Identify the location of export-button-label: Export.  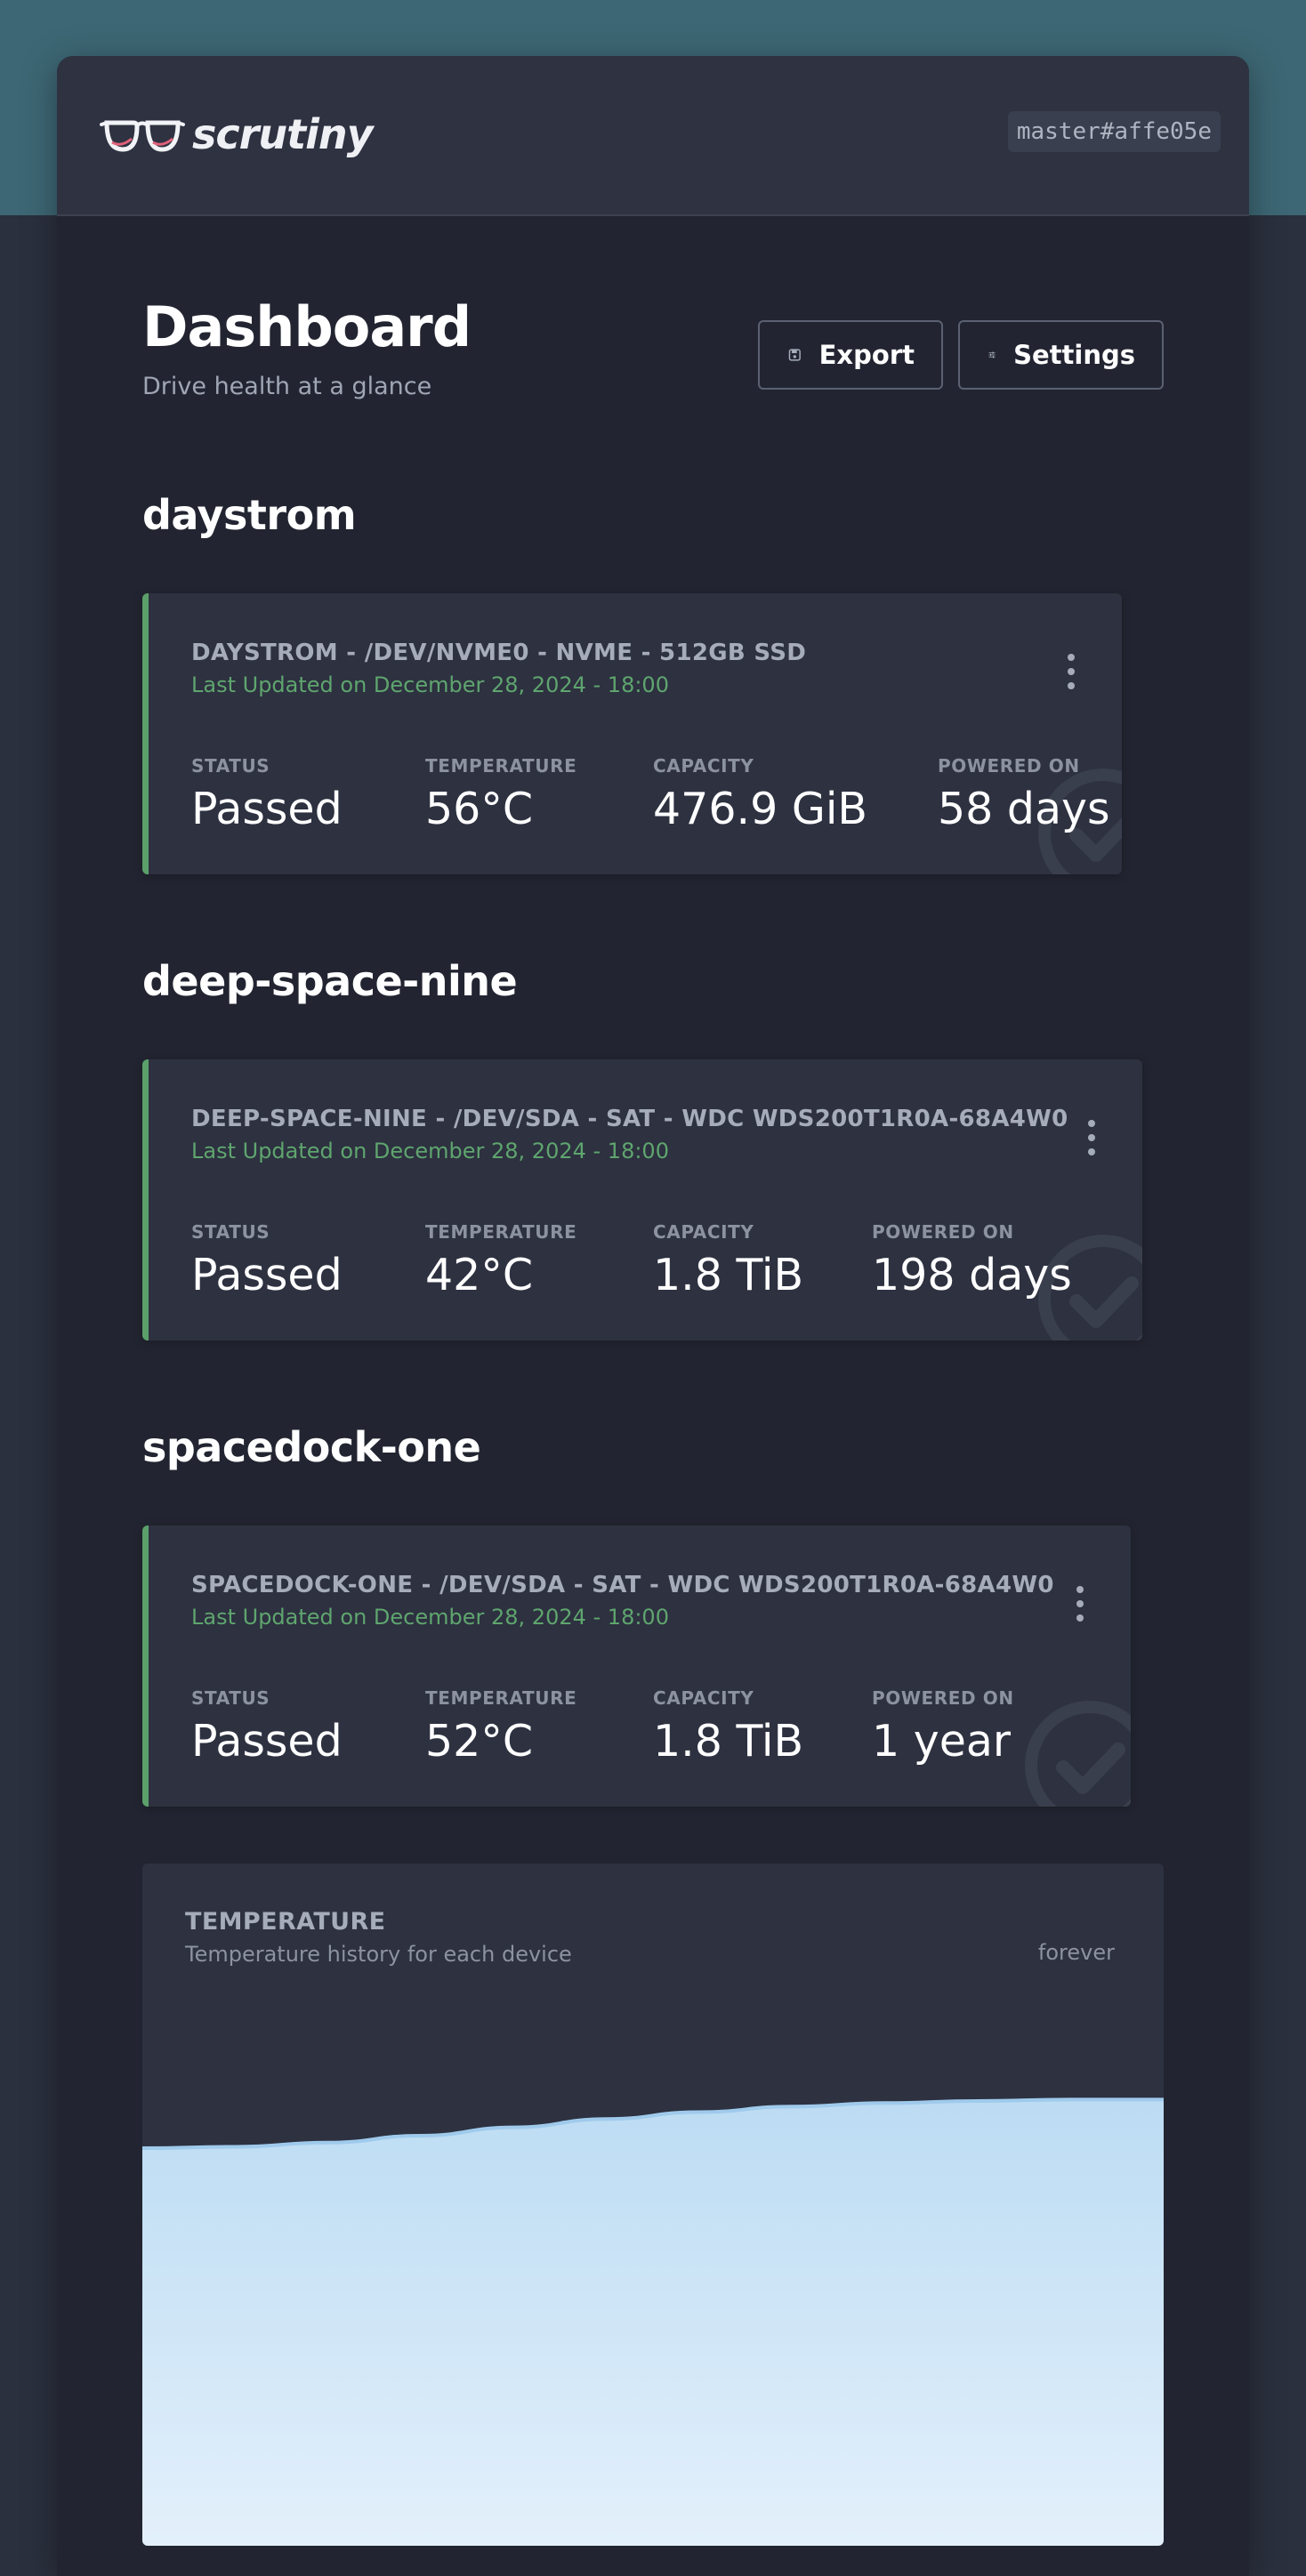
(866, 355).